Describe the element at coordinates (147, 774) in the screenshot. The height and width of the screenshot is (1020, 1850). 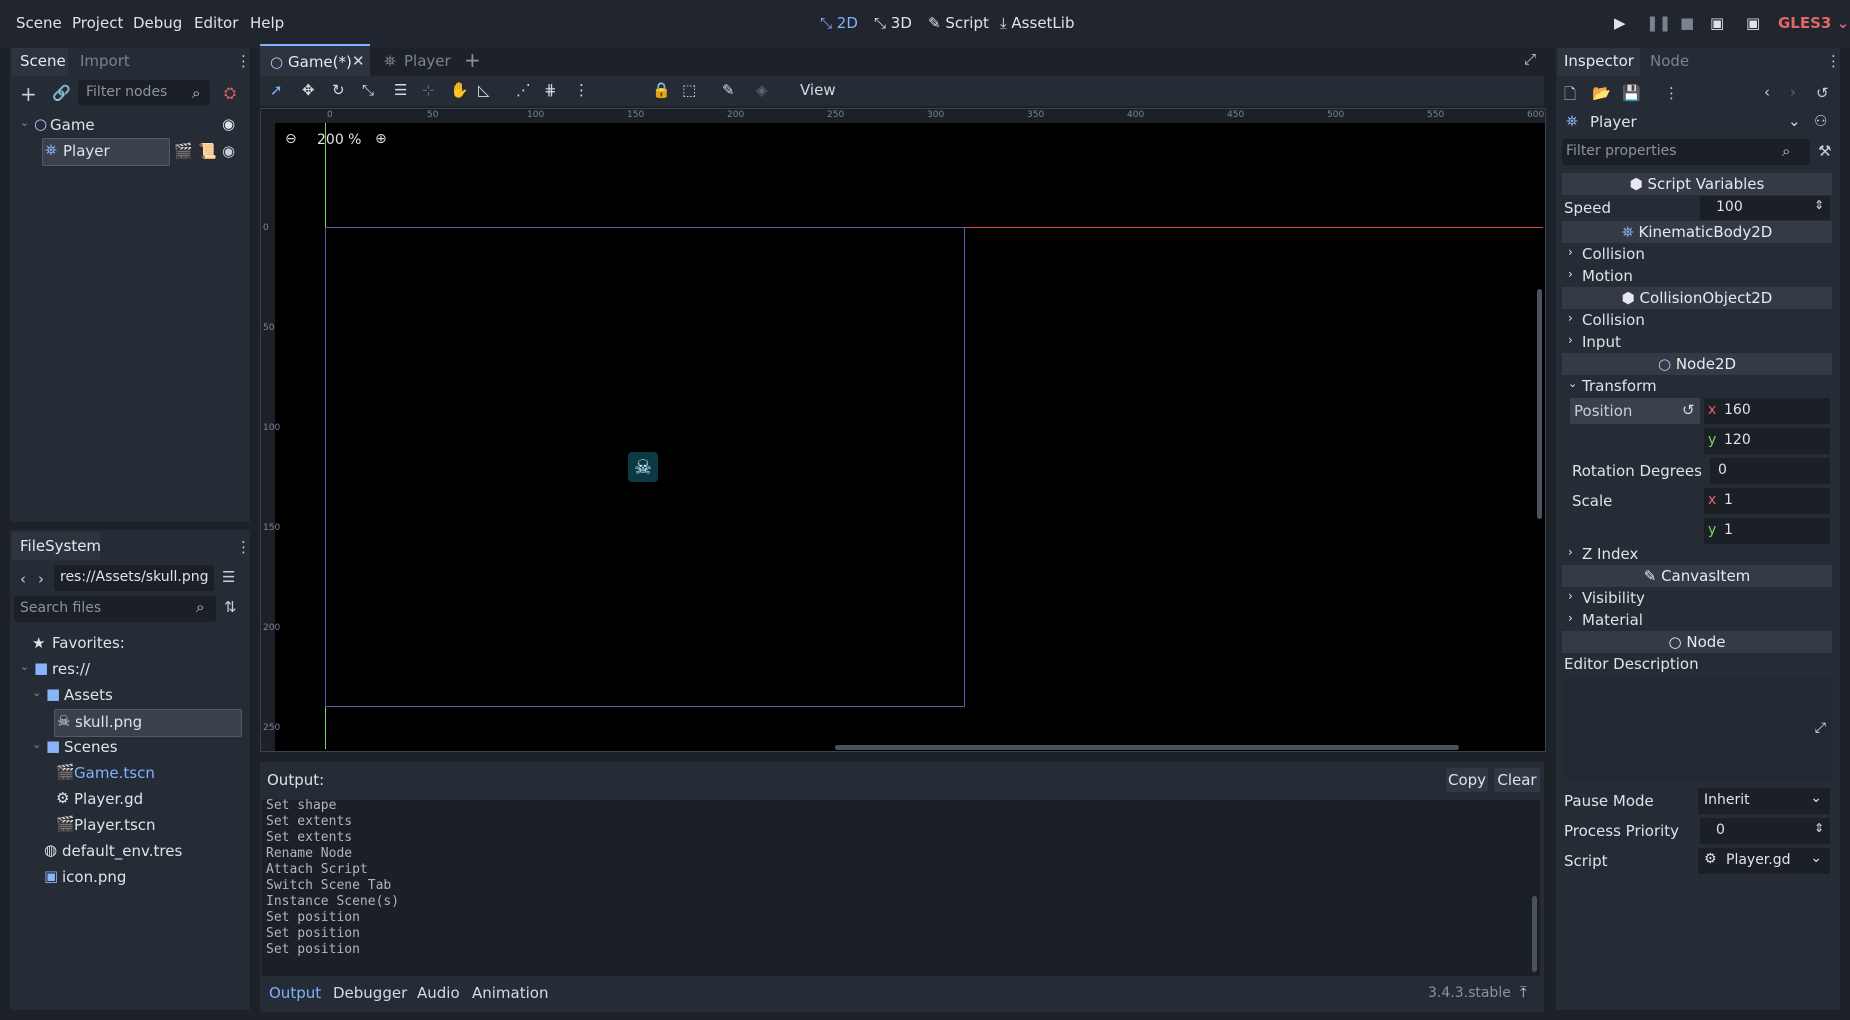
I see `fs-file-game-tscn: 🎬 Game.tscn` at that location.